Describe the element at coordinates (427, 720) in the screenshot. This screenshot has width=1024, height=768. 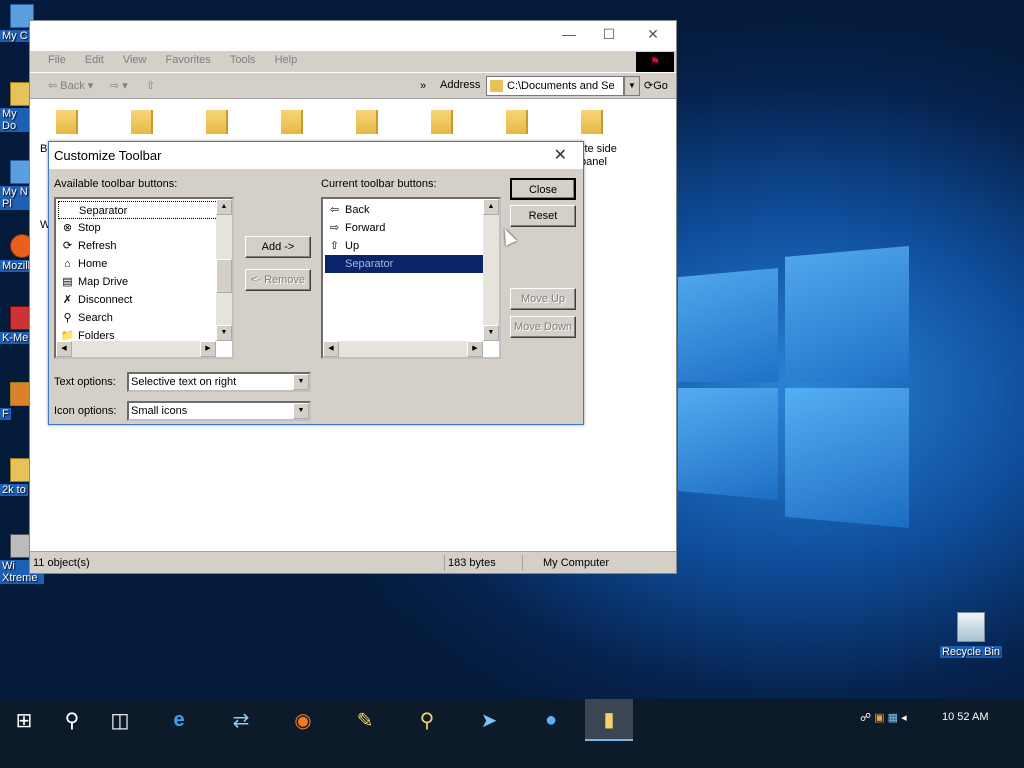
I see `taskbar-magnifier: ⚲` at that location.